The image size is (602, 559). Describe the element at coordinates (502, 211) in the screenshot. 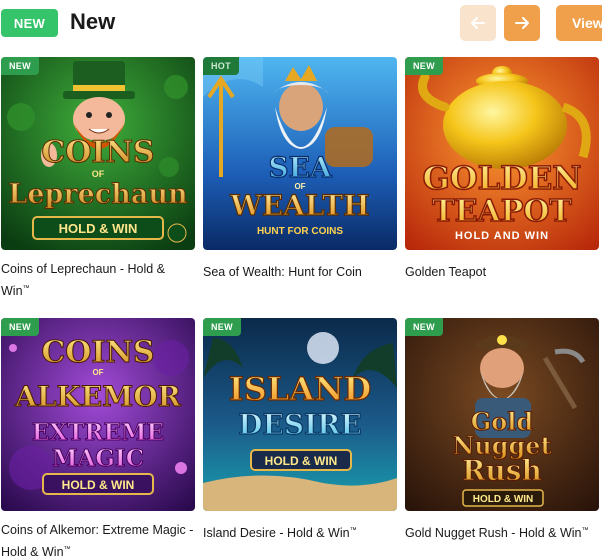

I see `game-art-line2: TEAPOT` at that location.